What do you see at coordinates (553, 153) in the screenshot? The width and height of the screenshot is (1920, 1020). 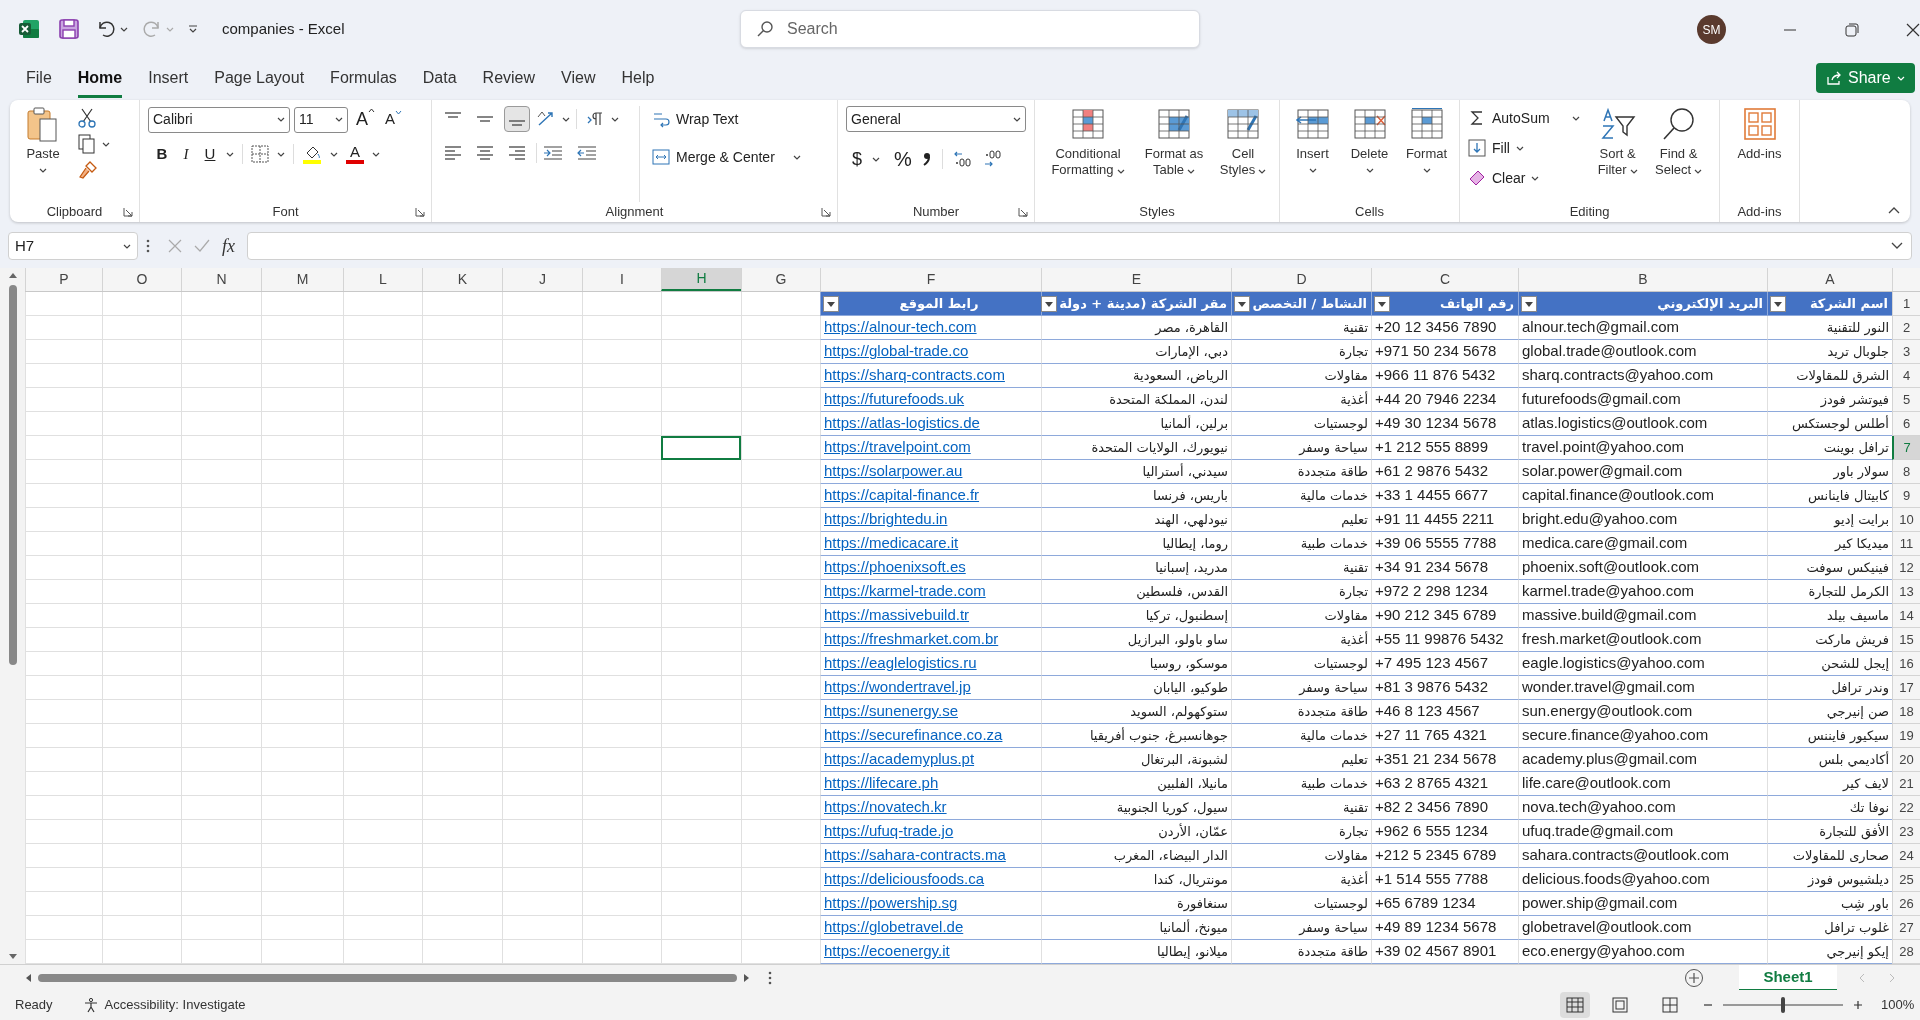 I see `increase-indent-icon` at bounding box center [553, 153].